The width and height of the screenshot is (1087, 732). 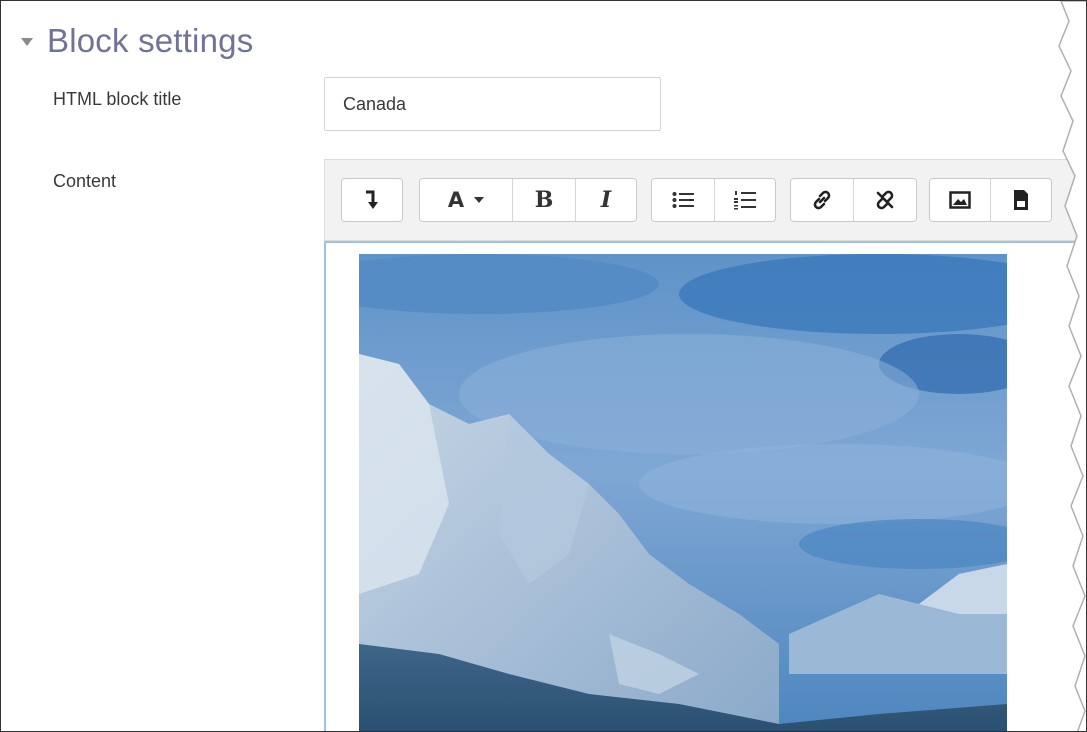 I want to click on section-title: Block settings, so click(x=150, y=40).